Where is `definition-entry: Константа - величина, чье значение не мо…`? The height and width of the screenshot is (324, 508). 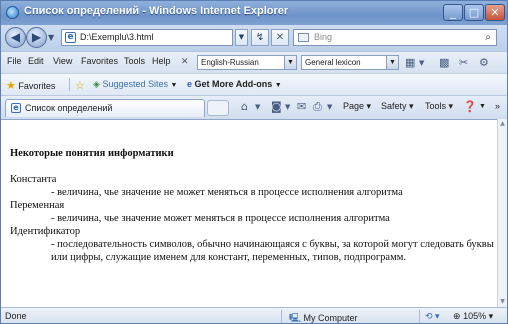
definition-entry: Константа - величина, чье значение не мо… is located at coordinates (252, 186).